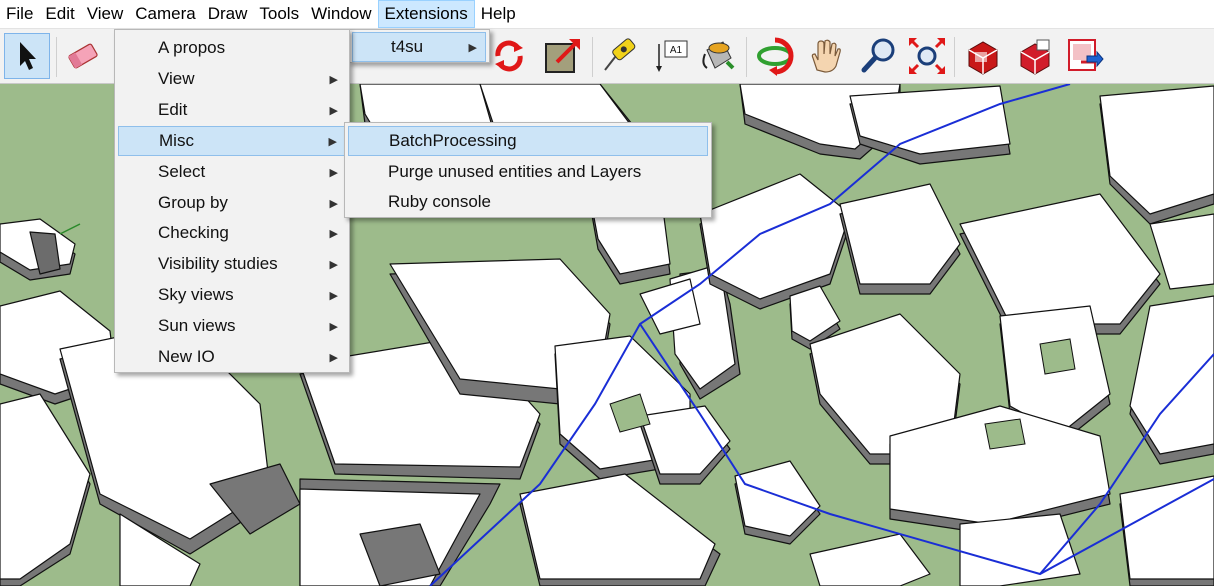 This screenshot has width=1214, height=586. I want to click on menu-item-visibility-studies: Visibility studies ▶, so click(232, 264).